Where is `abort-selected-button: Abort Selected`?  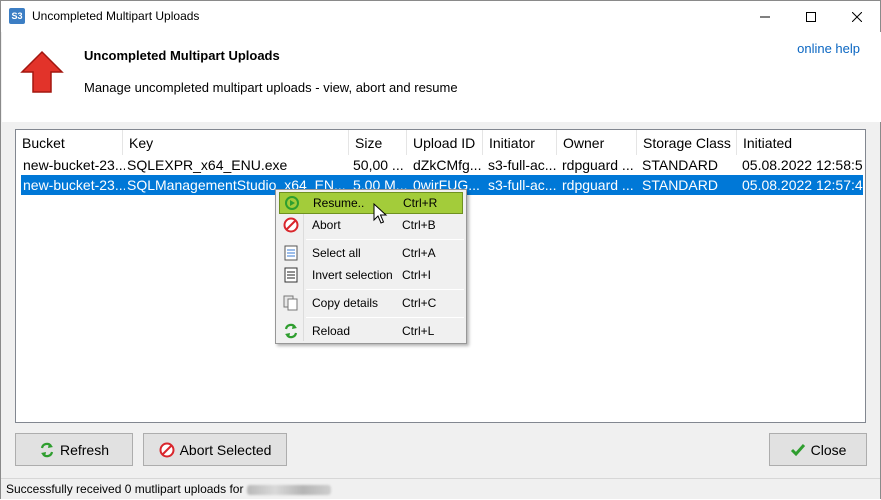
abort-selected-button: Abort Selected is located at coordinates (215, 449).